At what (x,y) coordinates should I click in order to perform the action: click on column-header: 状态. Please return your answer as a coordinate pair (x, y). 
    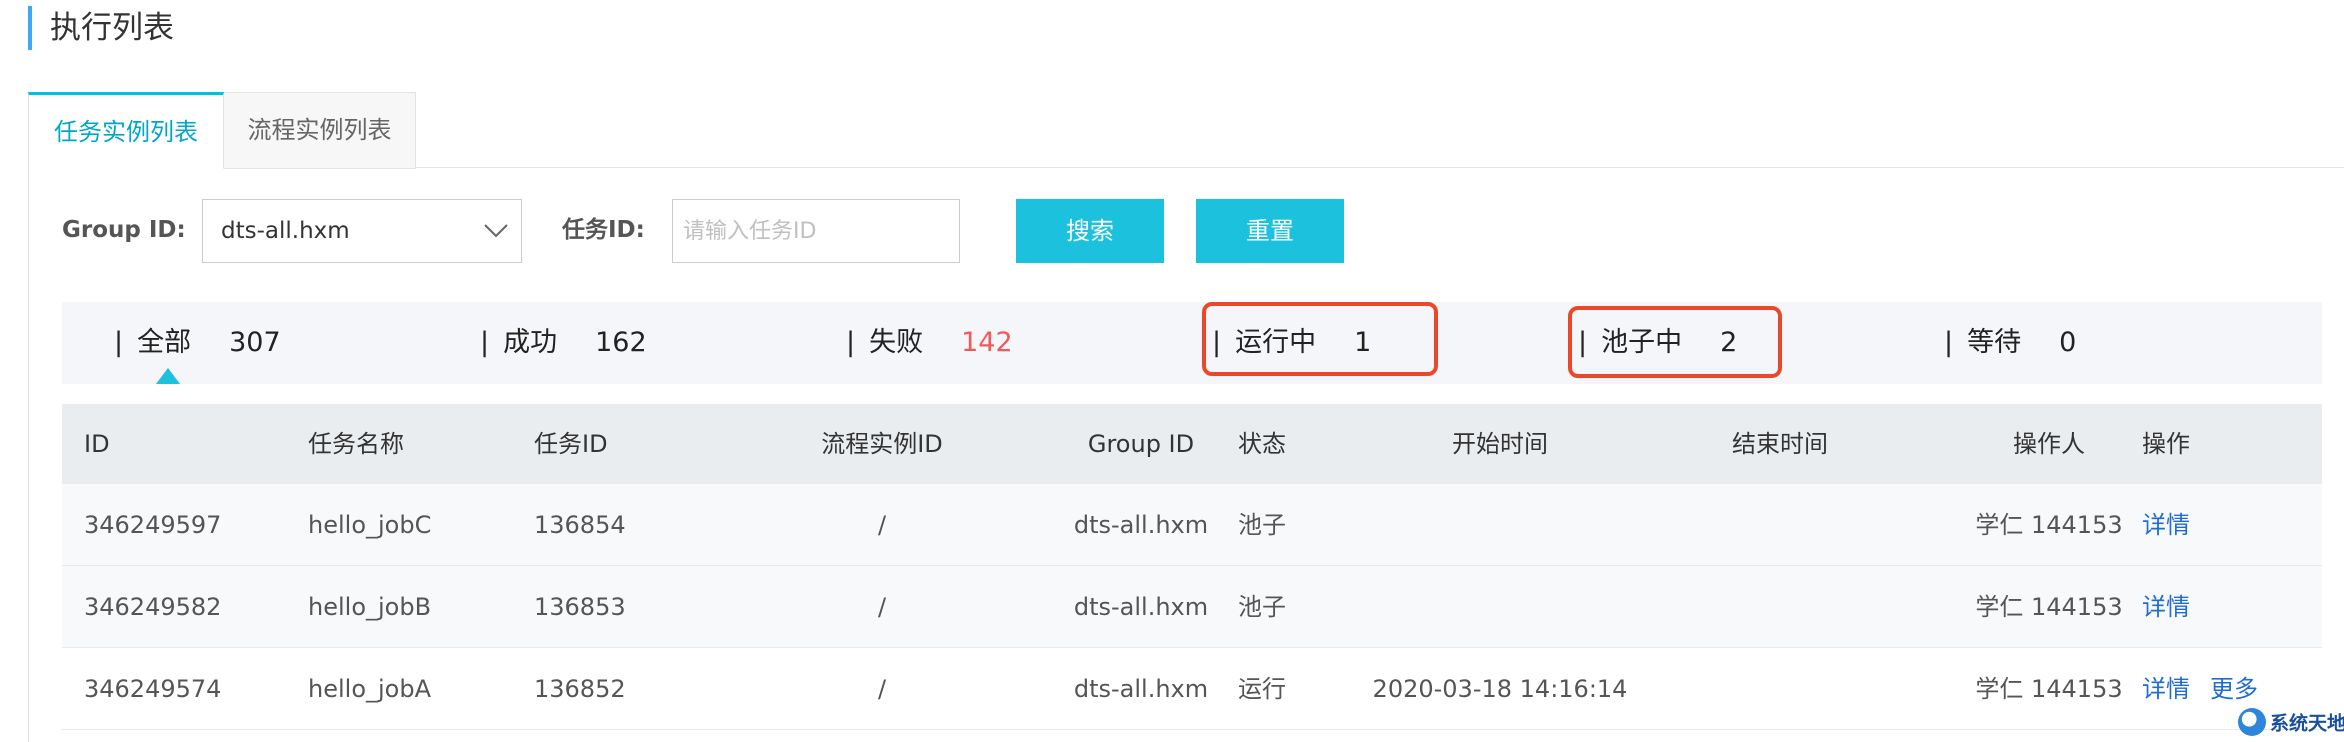
    Looking at the image, I should click on (1262, 444).